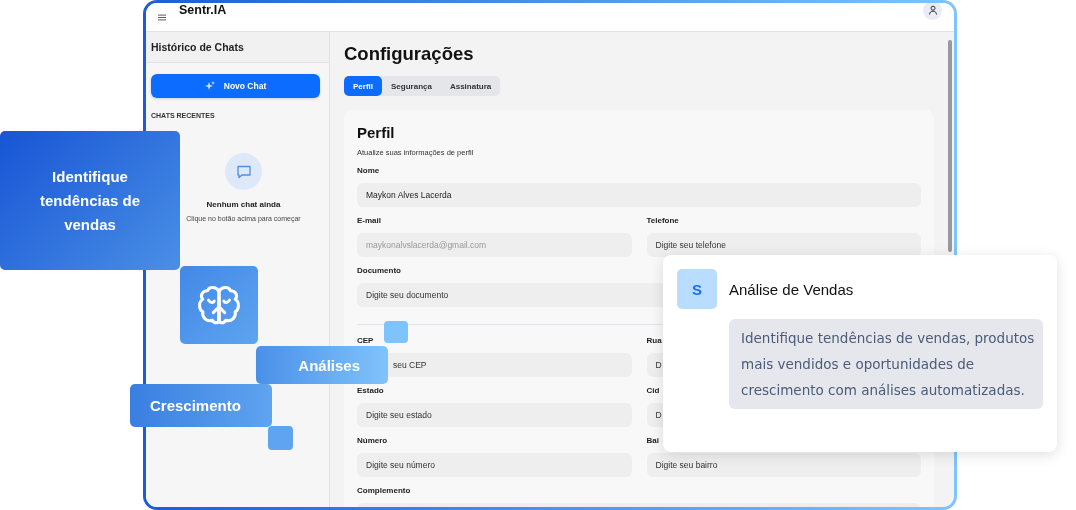  What do you see at coordinates (653, 390) in the screenshot?
I see `field-label: Cid` at bounding box center [653, 390].